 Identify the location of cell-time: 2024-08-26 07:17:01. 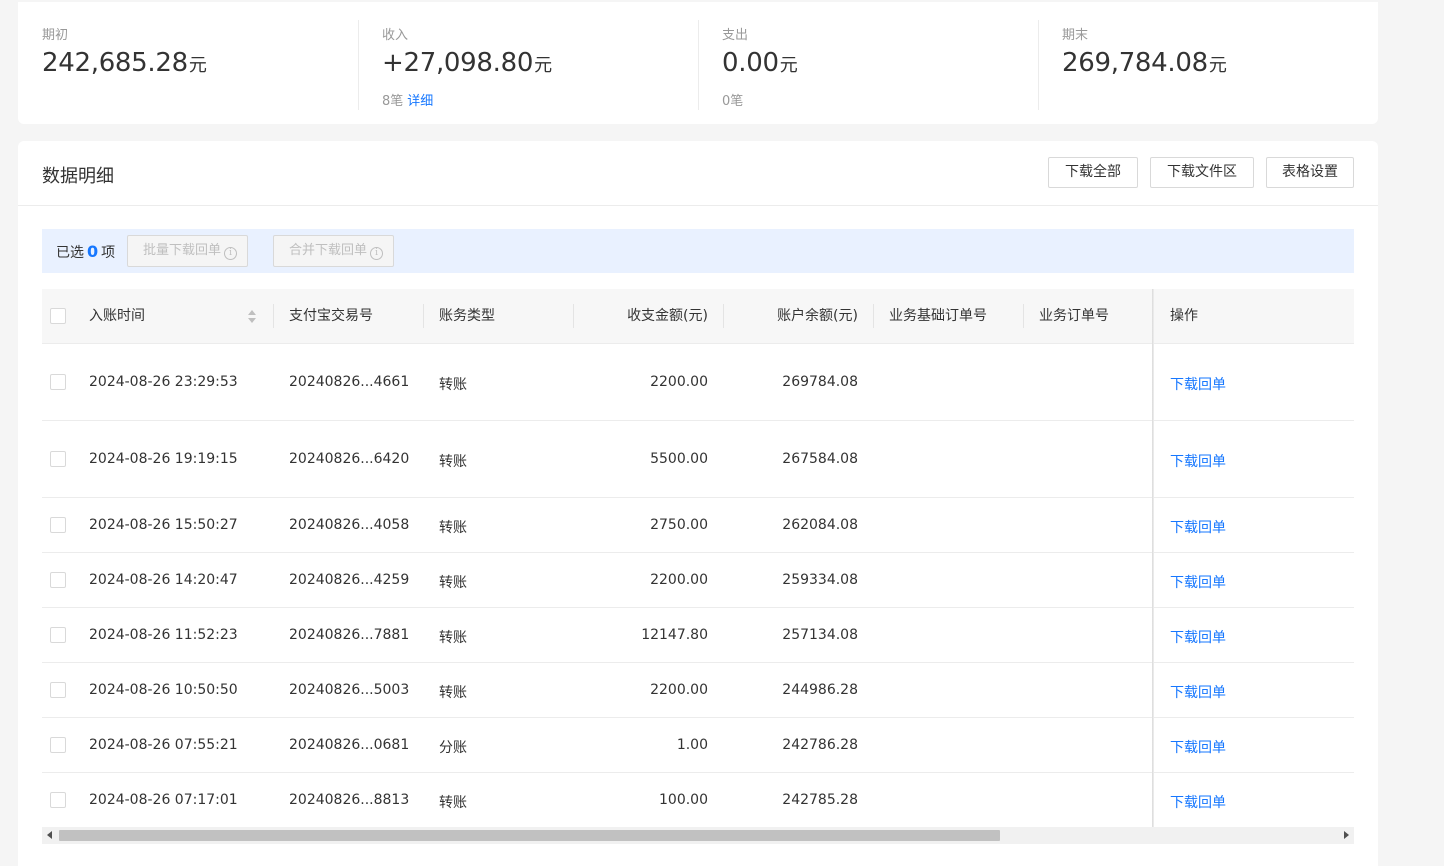
(163, 800).